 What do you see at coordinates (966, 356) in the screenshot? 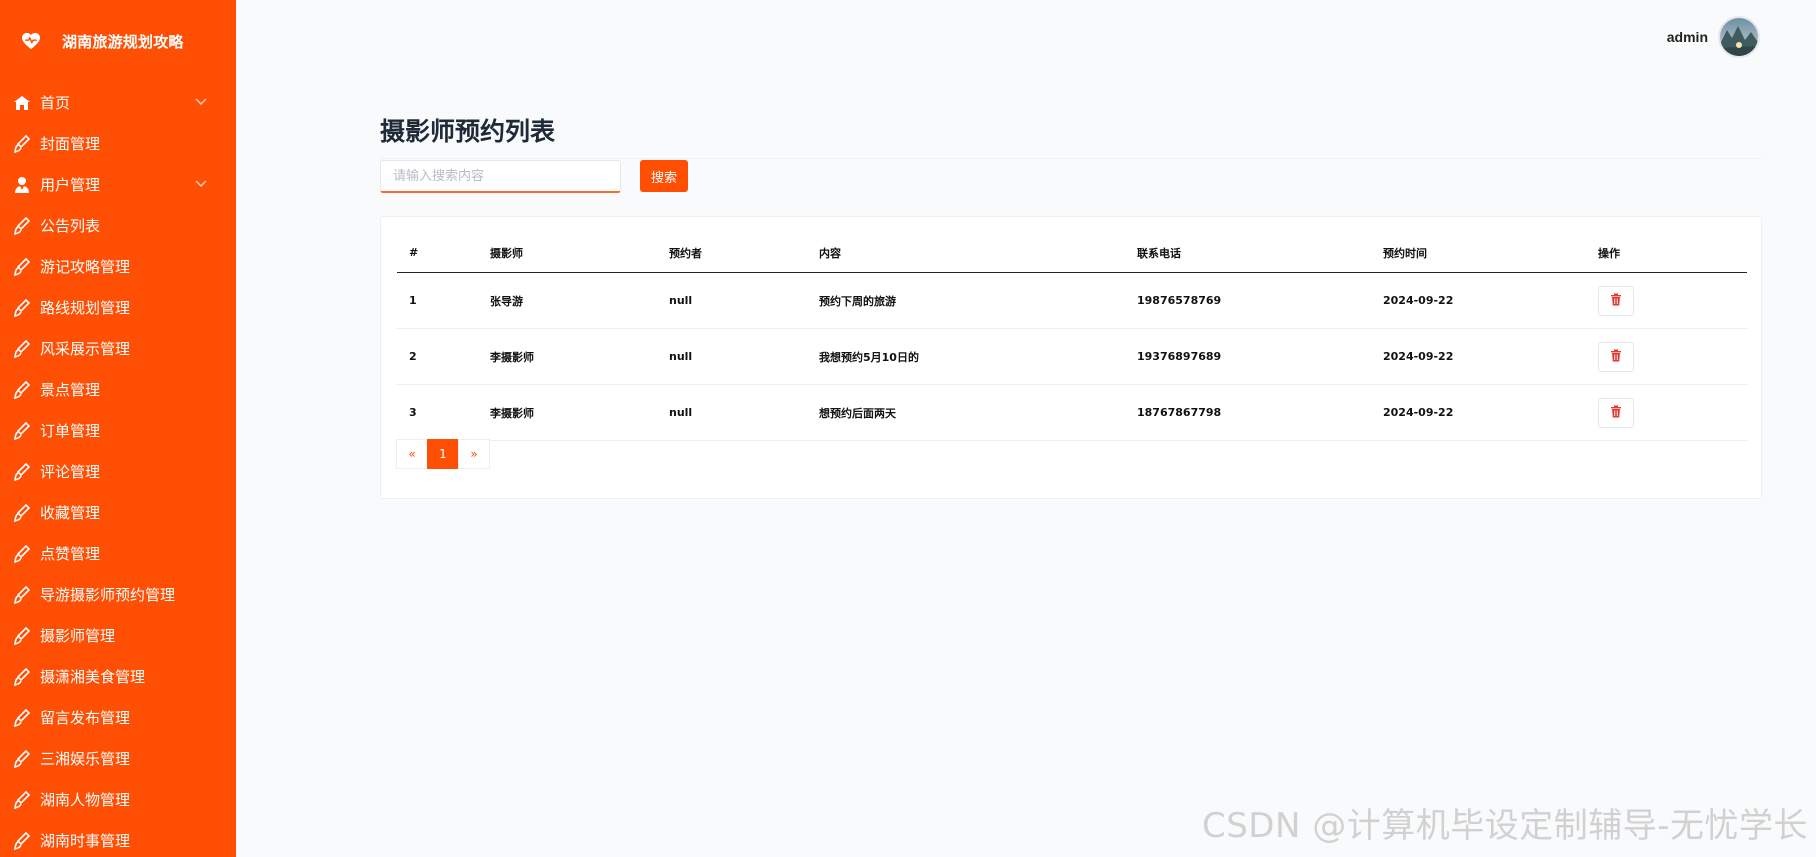
I see `cell-content: 我想预约5月10日的` at bounding box center [966, 356].